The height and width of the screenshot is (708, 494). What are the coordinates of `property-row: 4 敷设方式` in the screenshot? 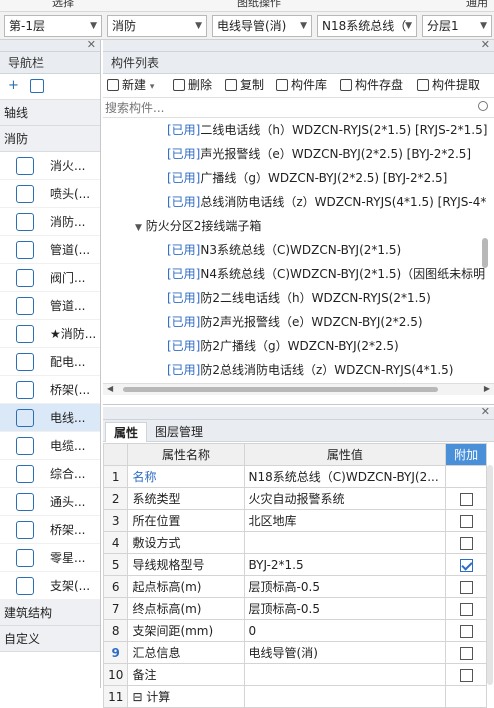 It's located at (294, 542).